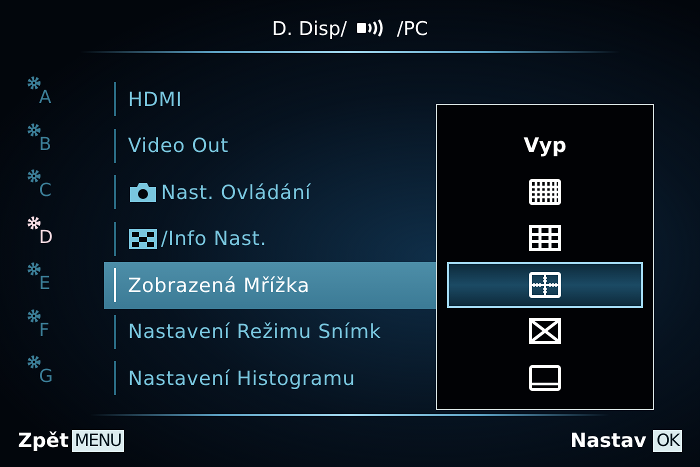 This screenshot has height=467, width=700. I want to click on settings-tab: C, so click(50, 192).